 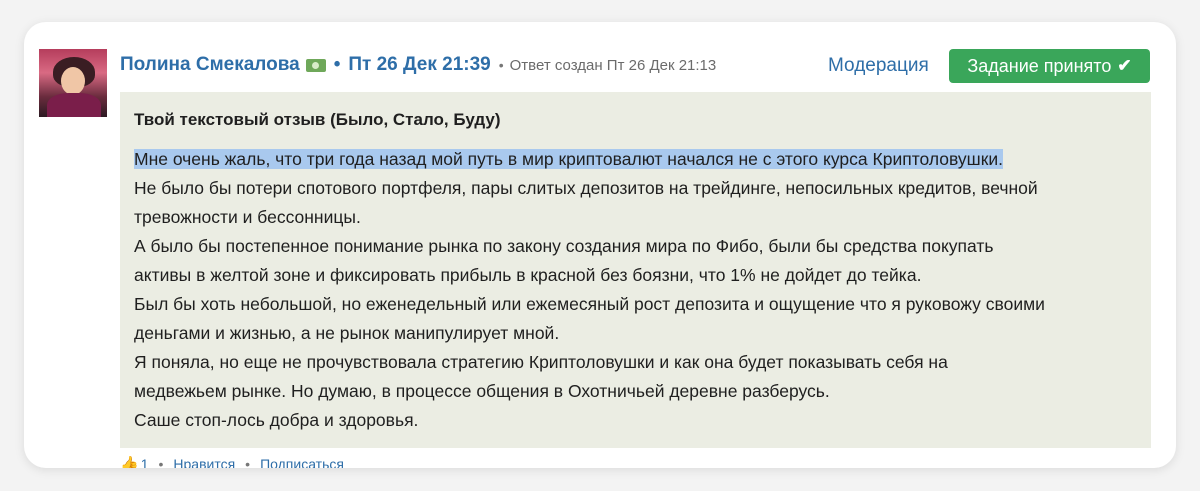 I want to click on task-accepted-label: Задание принято, so click(x=1039, y=65).